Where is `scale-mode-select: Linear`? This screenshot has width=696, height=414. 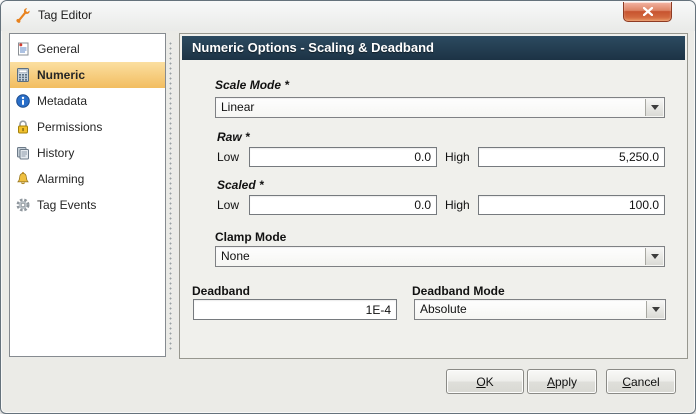 scale-mode-select: Linear is located at coordinates (440, 107).